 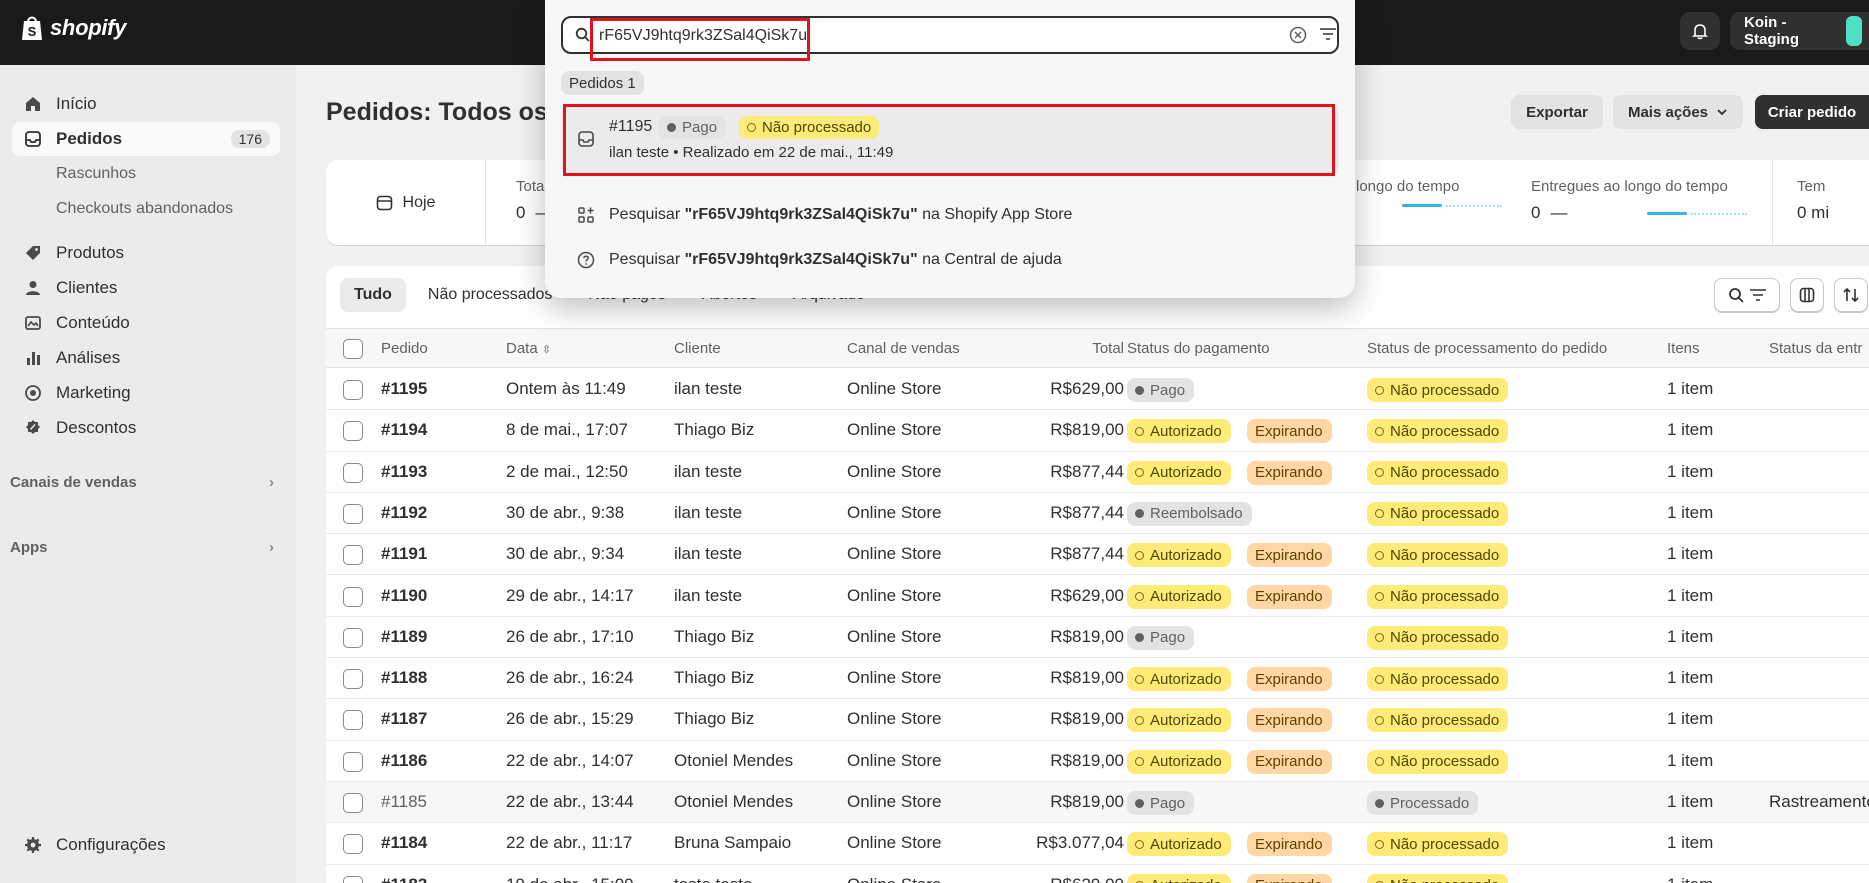 I want to click on order-number: #1192, so click(x=404, y=513).